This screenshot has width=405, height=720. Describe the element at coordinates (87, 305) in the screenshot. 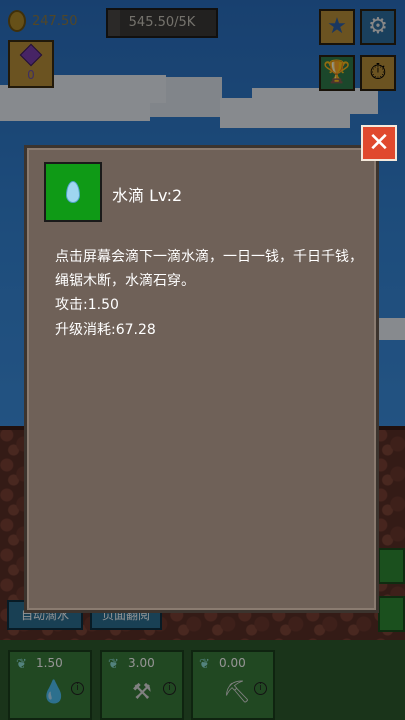

I see `attack-stat: 攻击:1.50` at that location.